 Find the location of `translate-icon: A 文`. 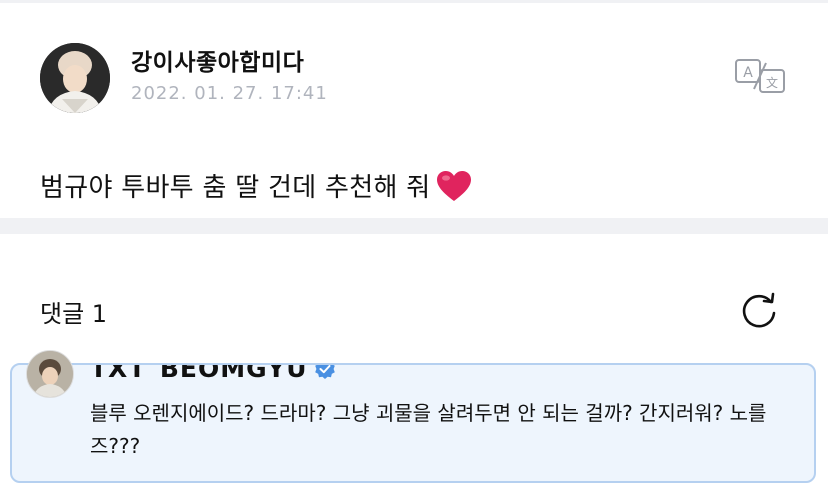

translate-icon: A 文 is located at coordinates (760, 76).